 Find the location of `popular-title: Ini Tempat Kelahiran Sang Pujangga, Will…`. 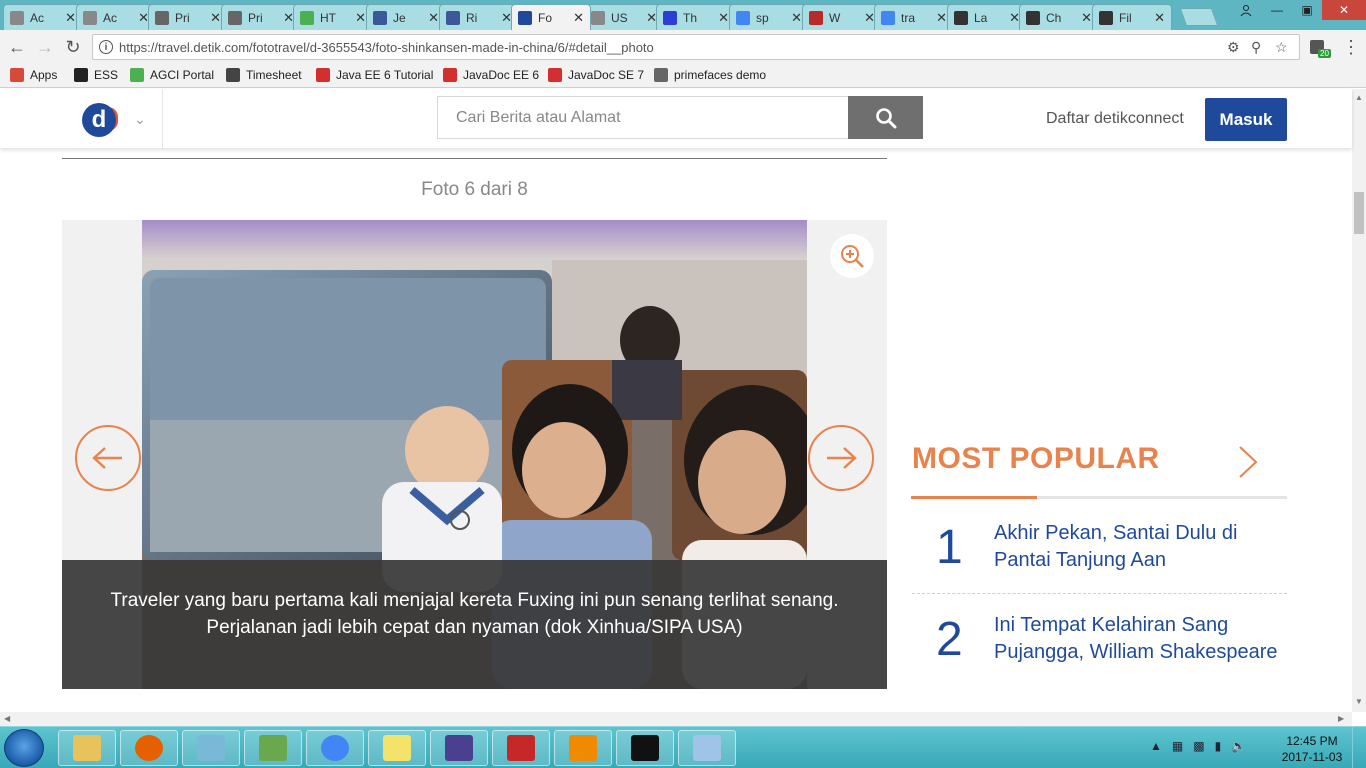

popular-title: Ini Tempat Kelahiran Sang Pujangga, Will… is located at coordinates (1139, 639).